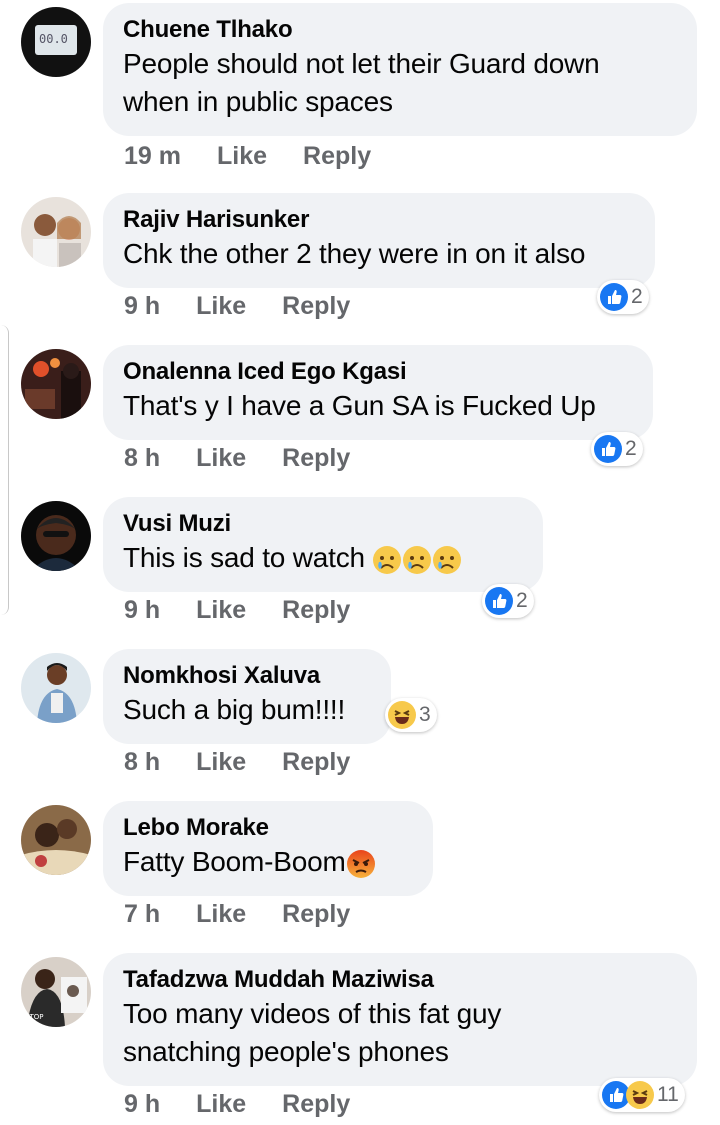 The width and height of the screenshot is (720, 1125). What do you see at coordinates (323, 524) in the screenshot?
I see `commenter-name: Vusi Muzi` at bounding box center [323, 524].